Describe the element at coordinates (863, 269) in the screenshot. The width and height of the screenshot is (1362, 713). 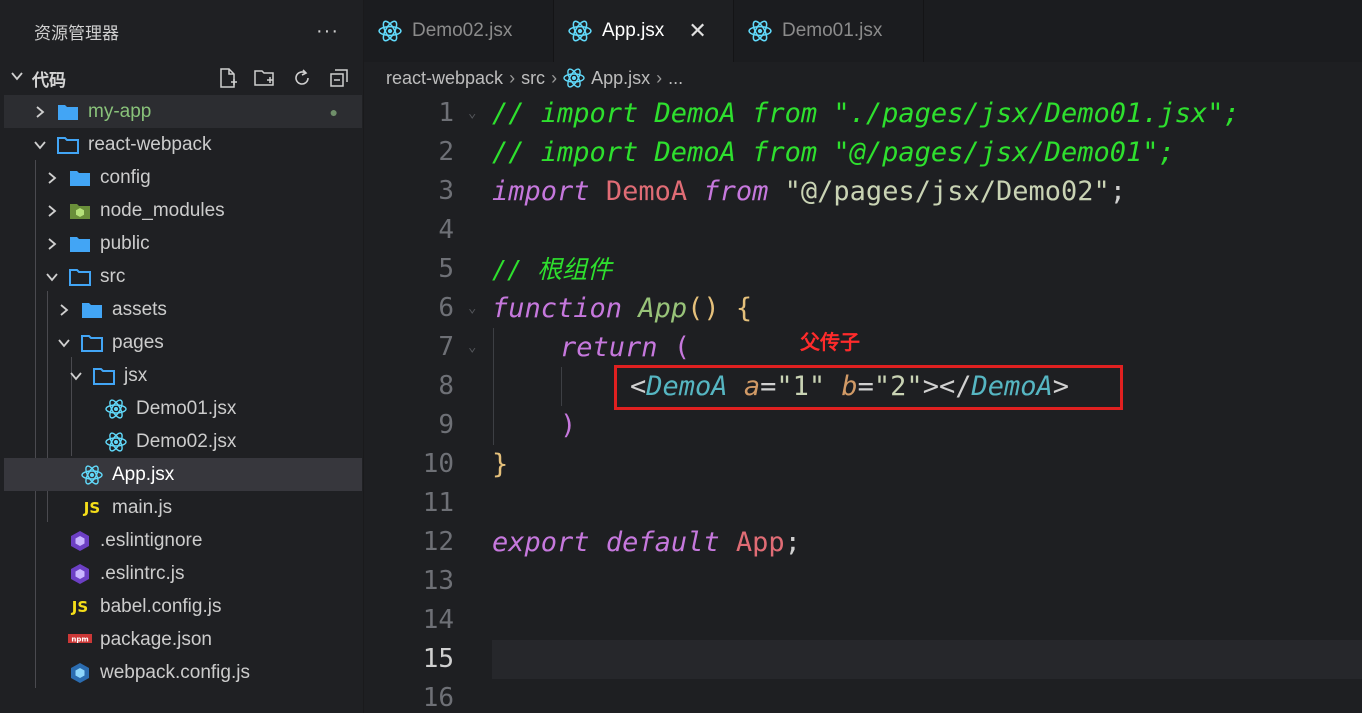
I see `code-line: 5 // 根组件` at that location.